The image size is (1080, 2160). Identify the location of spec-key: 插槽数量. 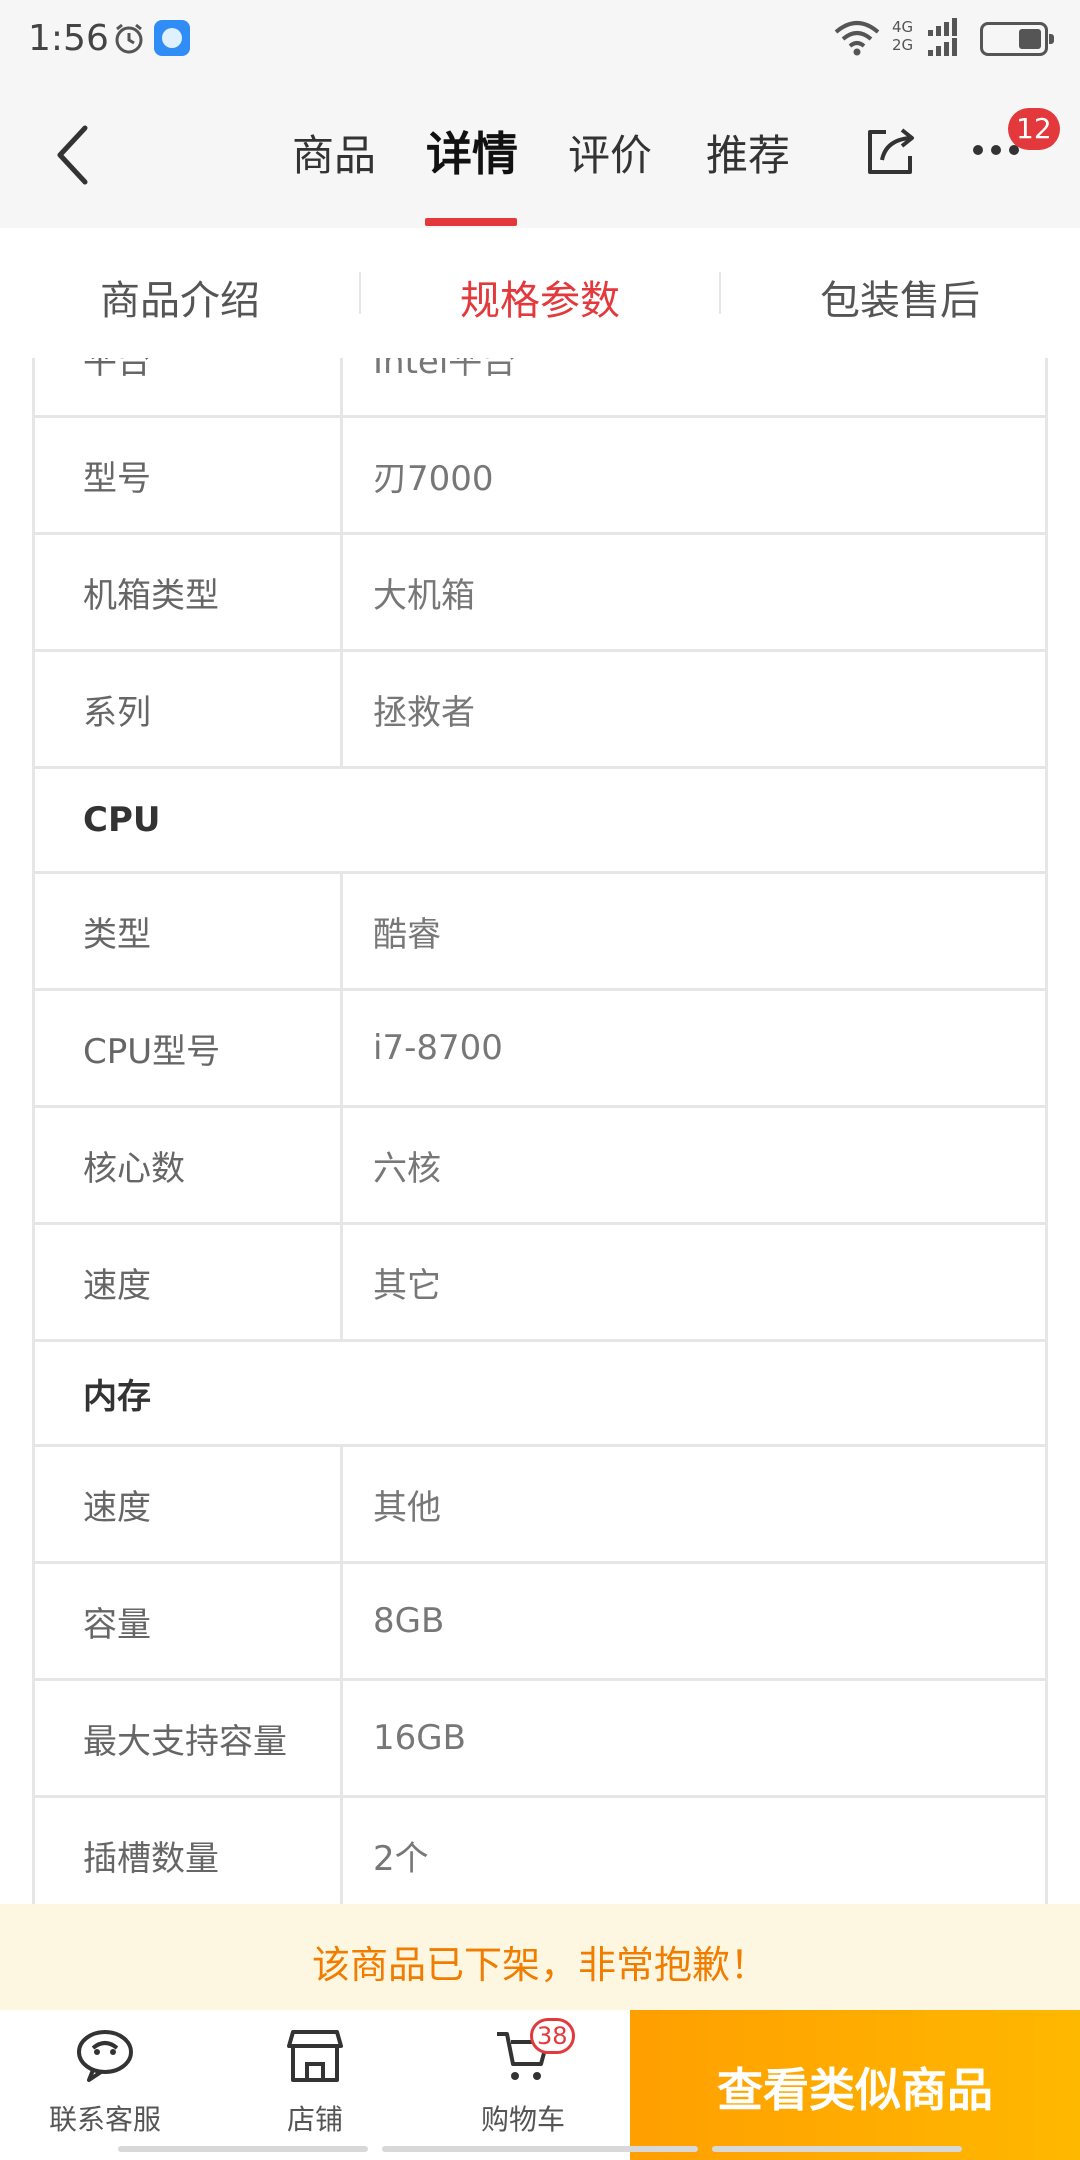
(187, 1849).